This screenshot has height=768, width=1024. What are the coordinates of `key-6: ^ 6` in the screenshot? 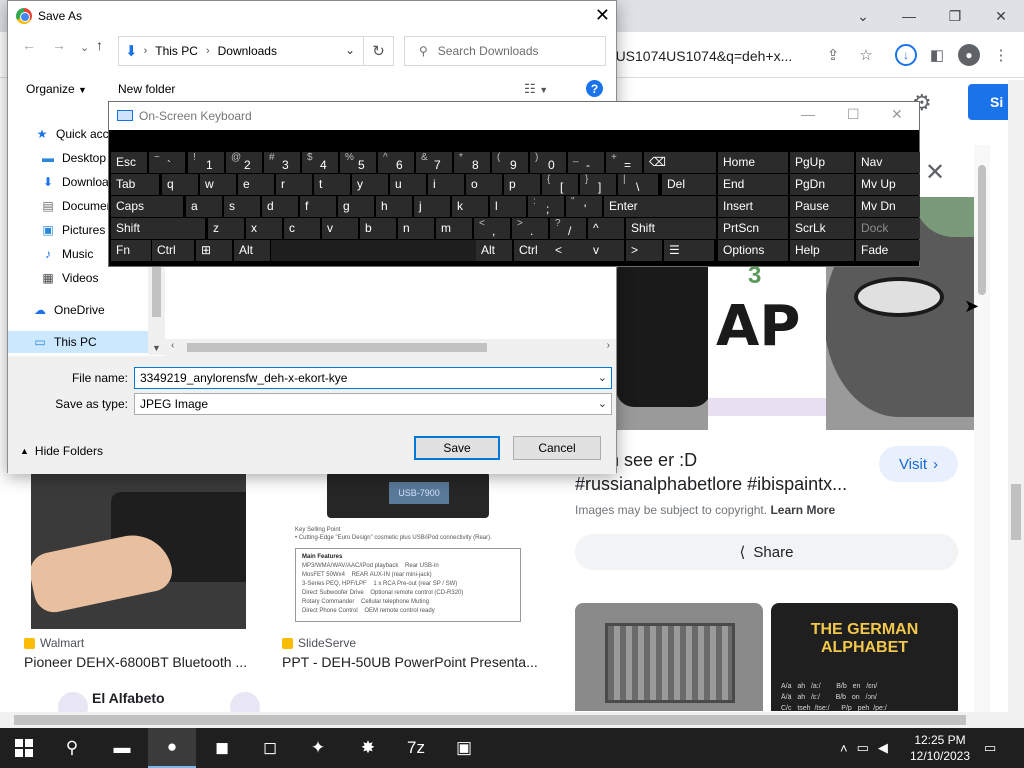 It's located at (396, 162).